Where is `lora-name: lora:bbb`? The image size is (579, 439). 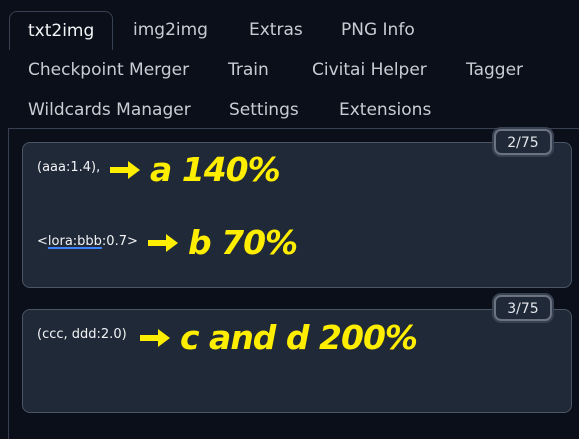
lora-name: lora:bbb is located at coordinates (74, 241).